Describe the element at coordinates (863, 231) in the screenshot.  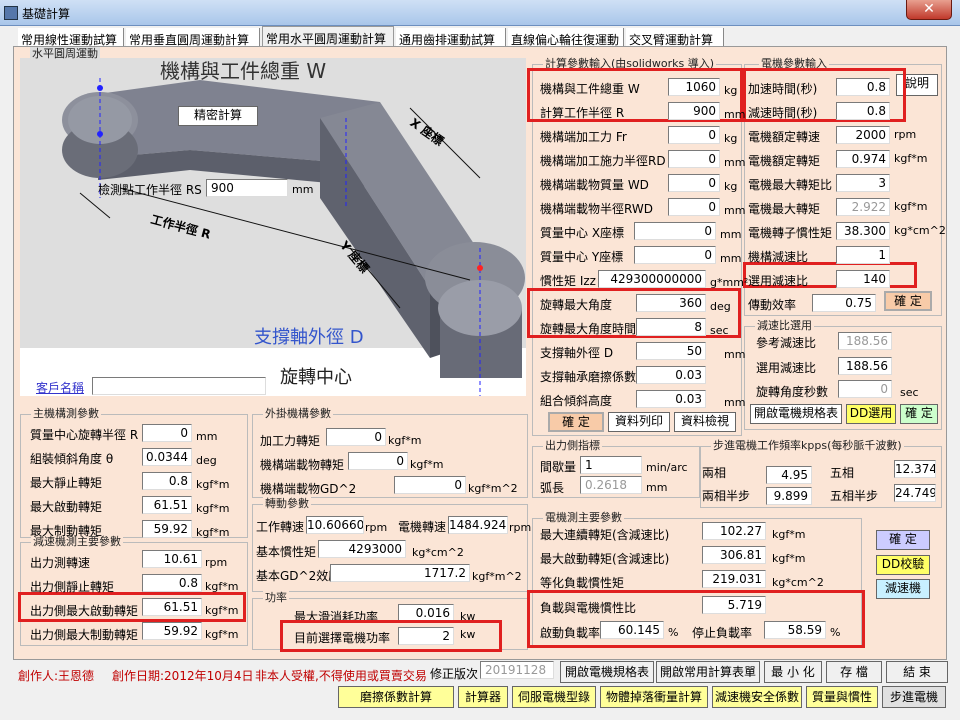
I see `motor-input-6: 38.300` at that location.